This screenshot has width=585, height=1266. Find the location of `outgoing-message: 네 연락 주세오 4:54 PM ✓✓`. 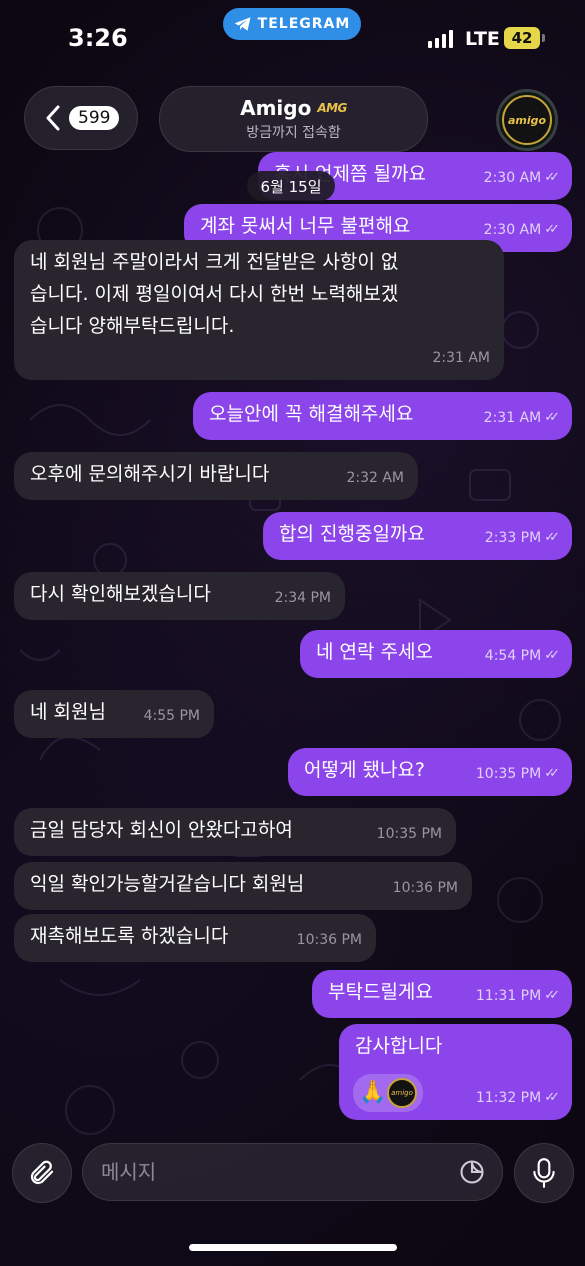

outgoing-message: 네 연락 주세오 4:54 PM ✓✓ is located at coordinates (436, 654).